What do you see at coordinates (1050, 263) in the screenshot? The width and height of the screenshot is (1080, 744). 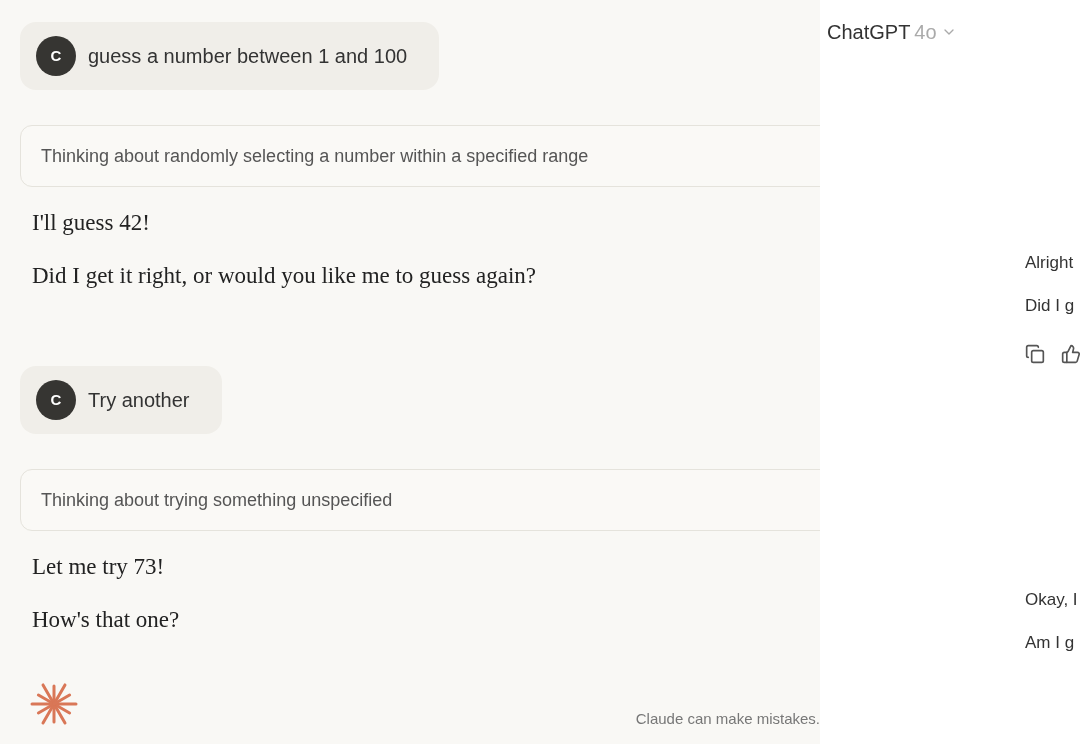 I see `assistant-paragraph: Alright` at bounding box center [1050, 263].